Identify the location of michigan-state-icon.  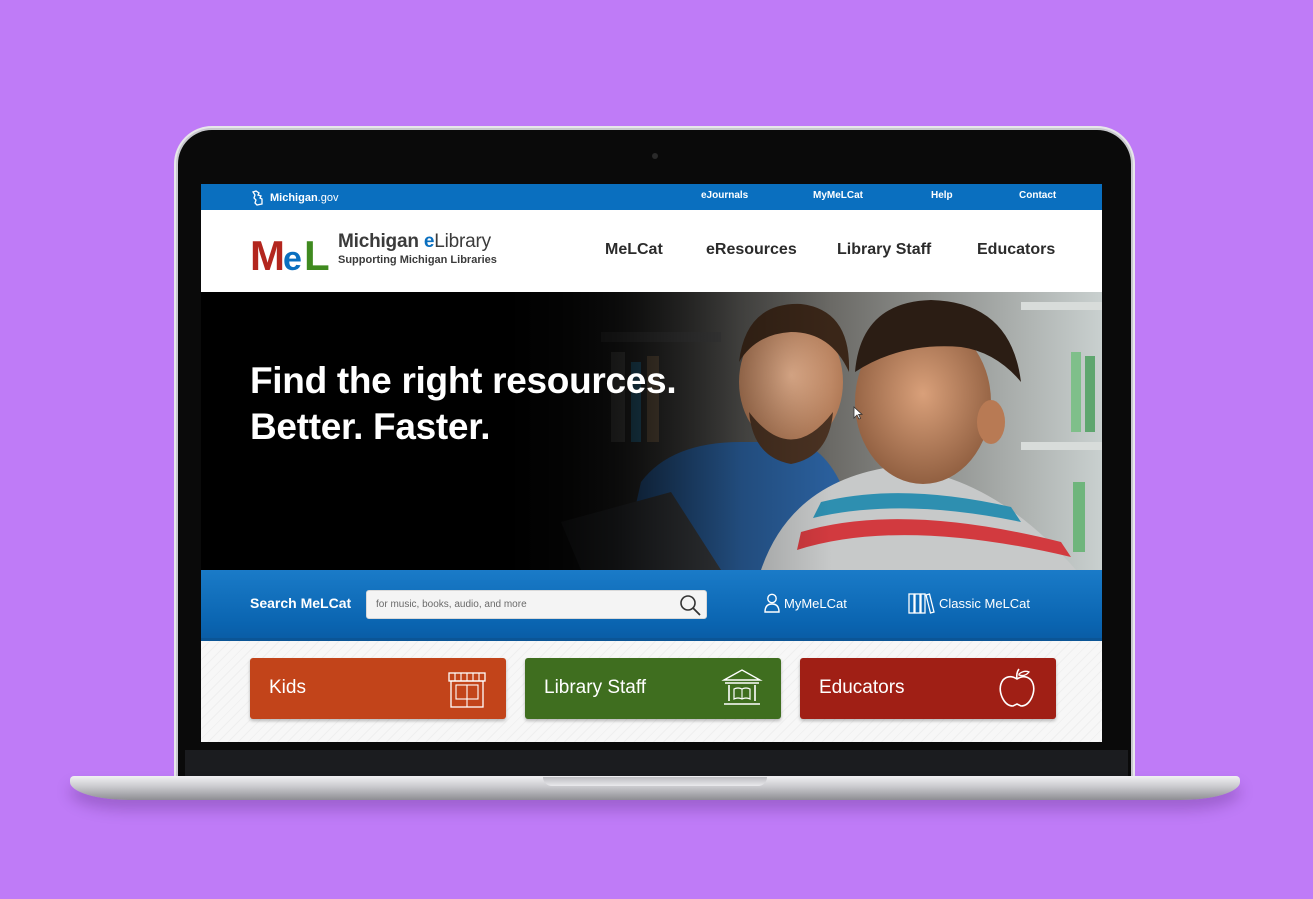
(257, 198).